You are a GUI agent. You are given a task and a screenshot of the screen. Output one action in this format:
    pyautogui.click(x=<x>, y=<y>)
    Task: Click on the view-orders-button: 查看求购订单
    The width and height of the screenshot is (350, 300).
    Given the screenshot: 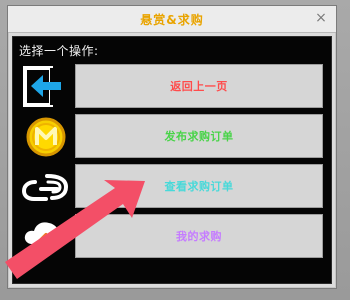 What is the action you would take?
    pyautogui.click(x=199, y=186)
    